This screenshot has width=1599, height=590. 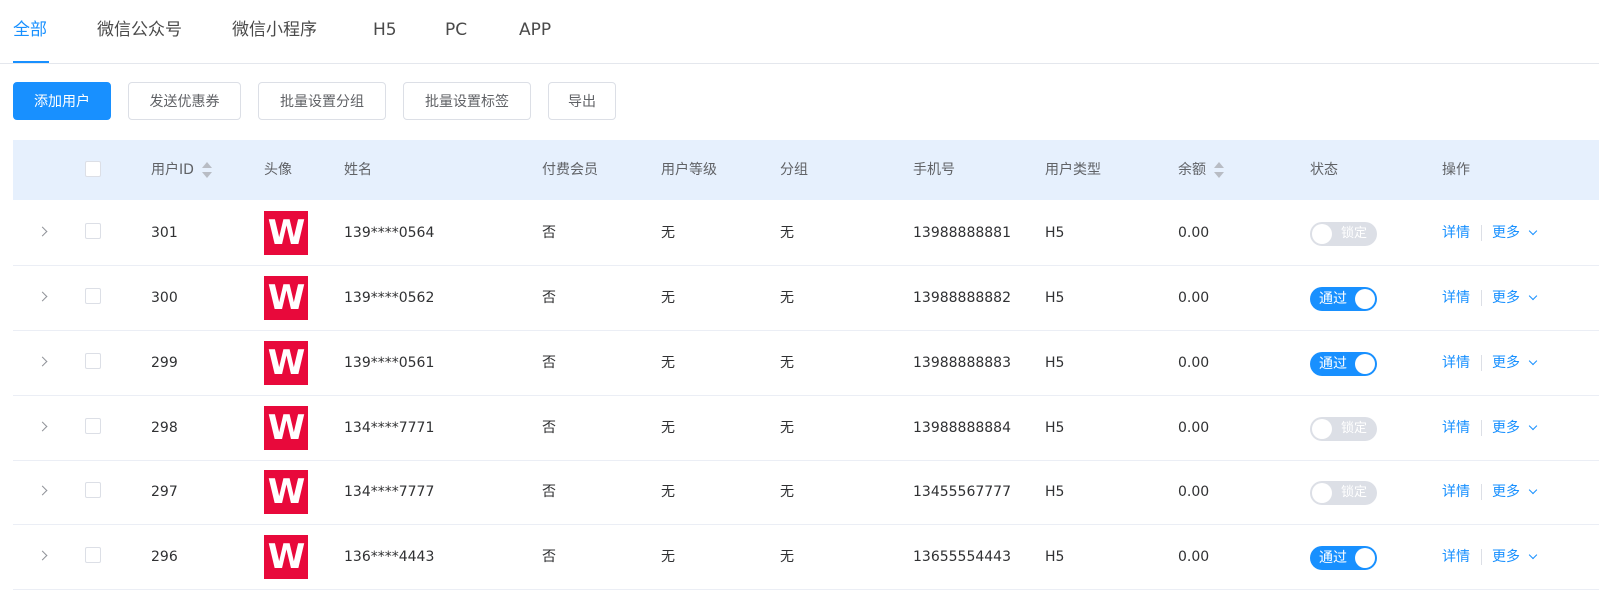 I want to click on column-header-balance: 余额, so click(x=1201, y=170).